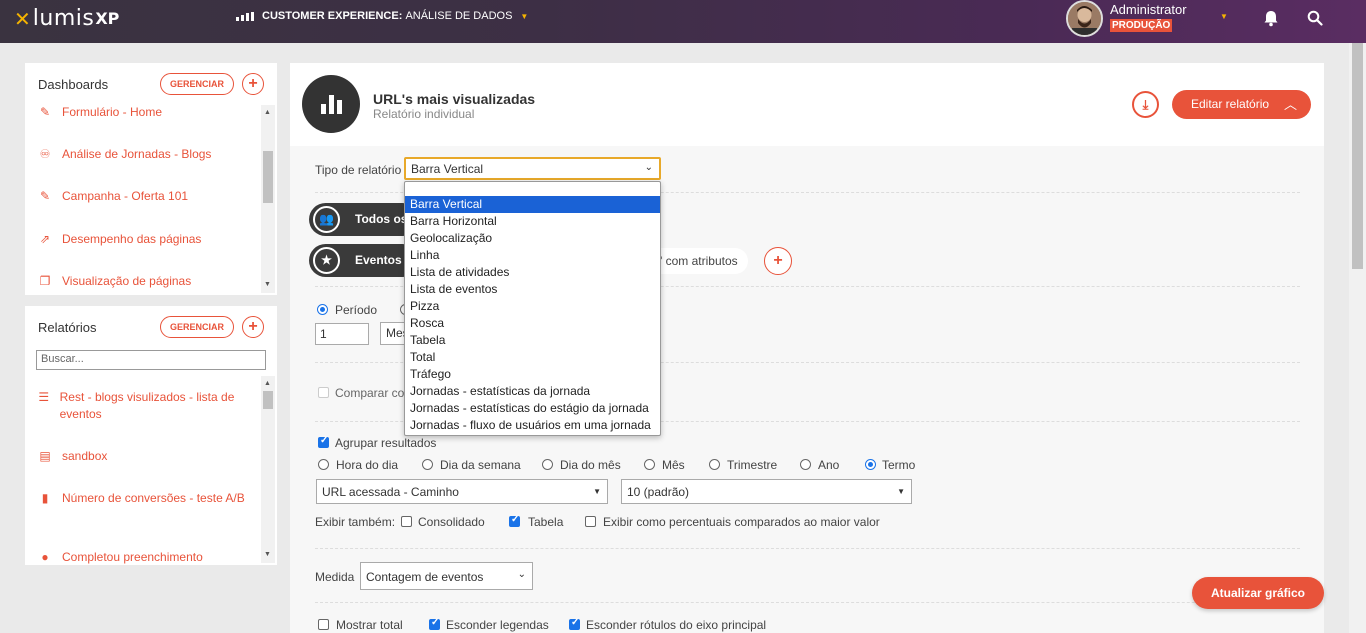  Describe the element at coordinates (514, 520) in the screenshot. I see `table-checkbox` at that location.